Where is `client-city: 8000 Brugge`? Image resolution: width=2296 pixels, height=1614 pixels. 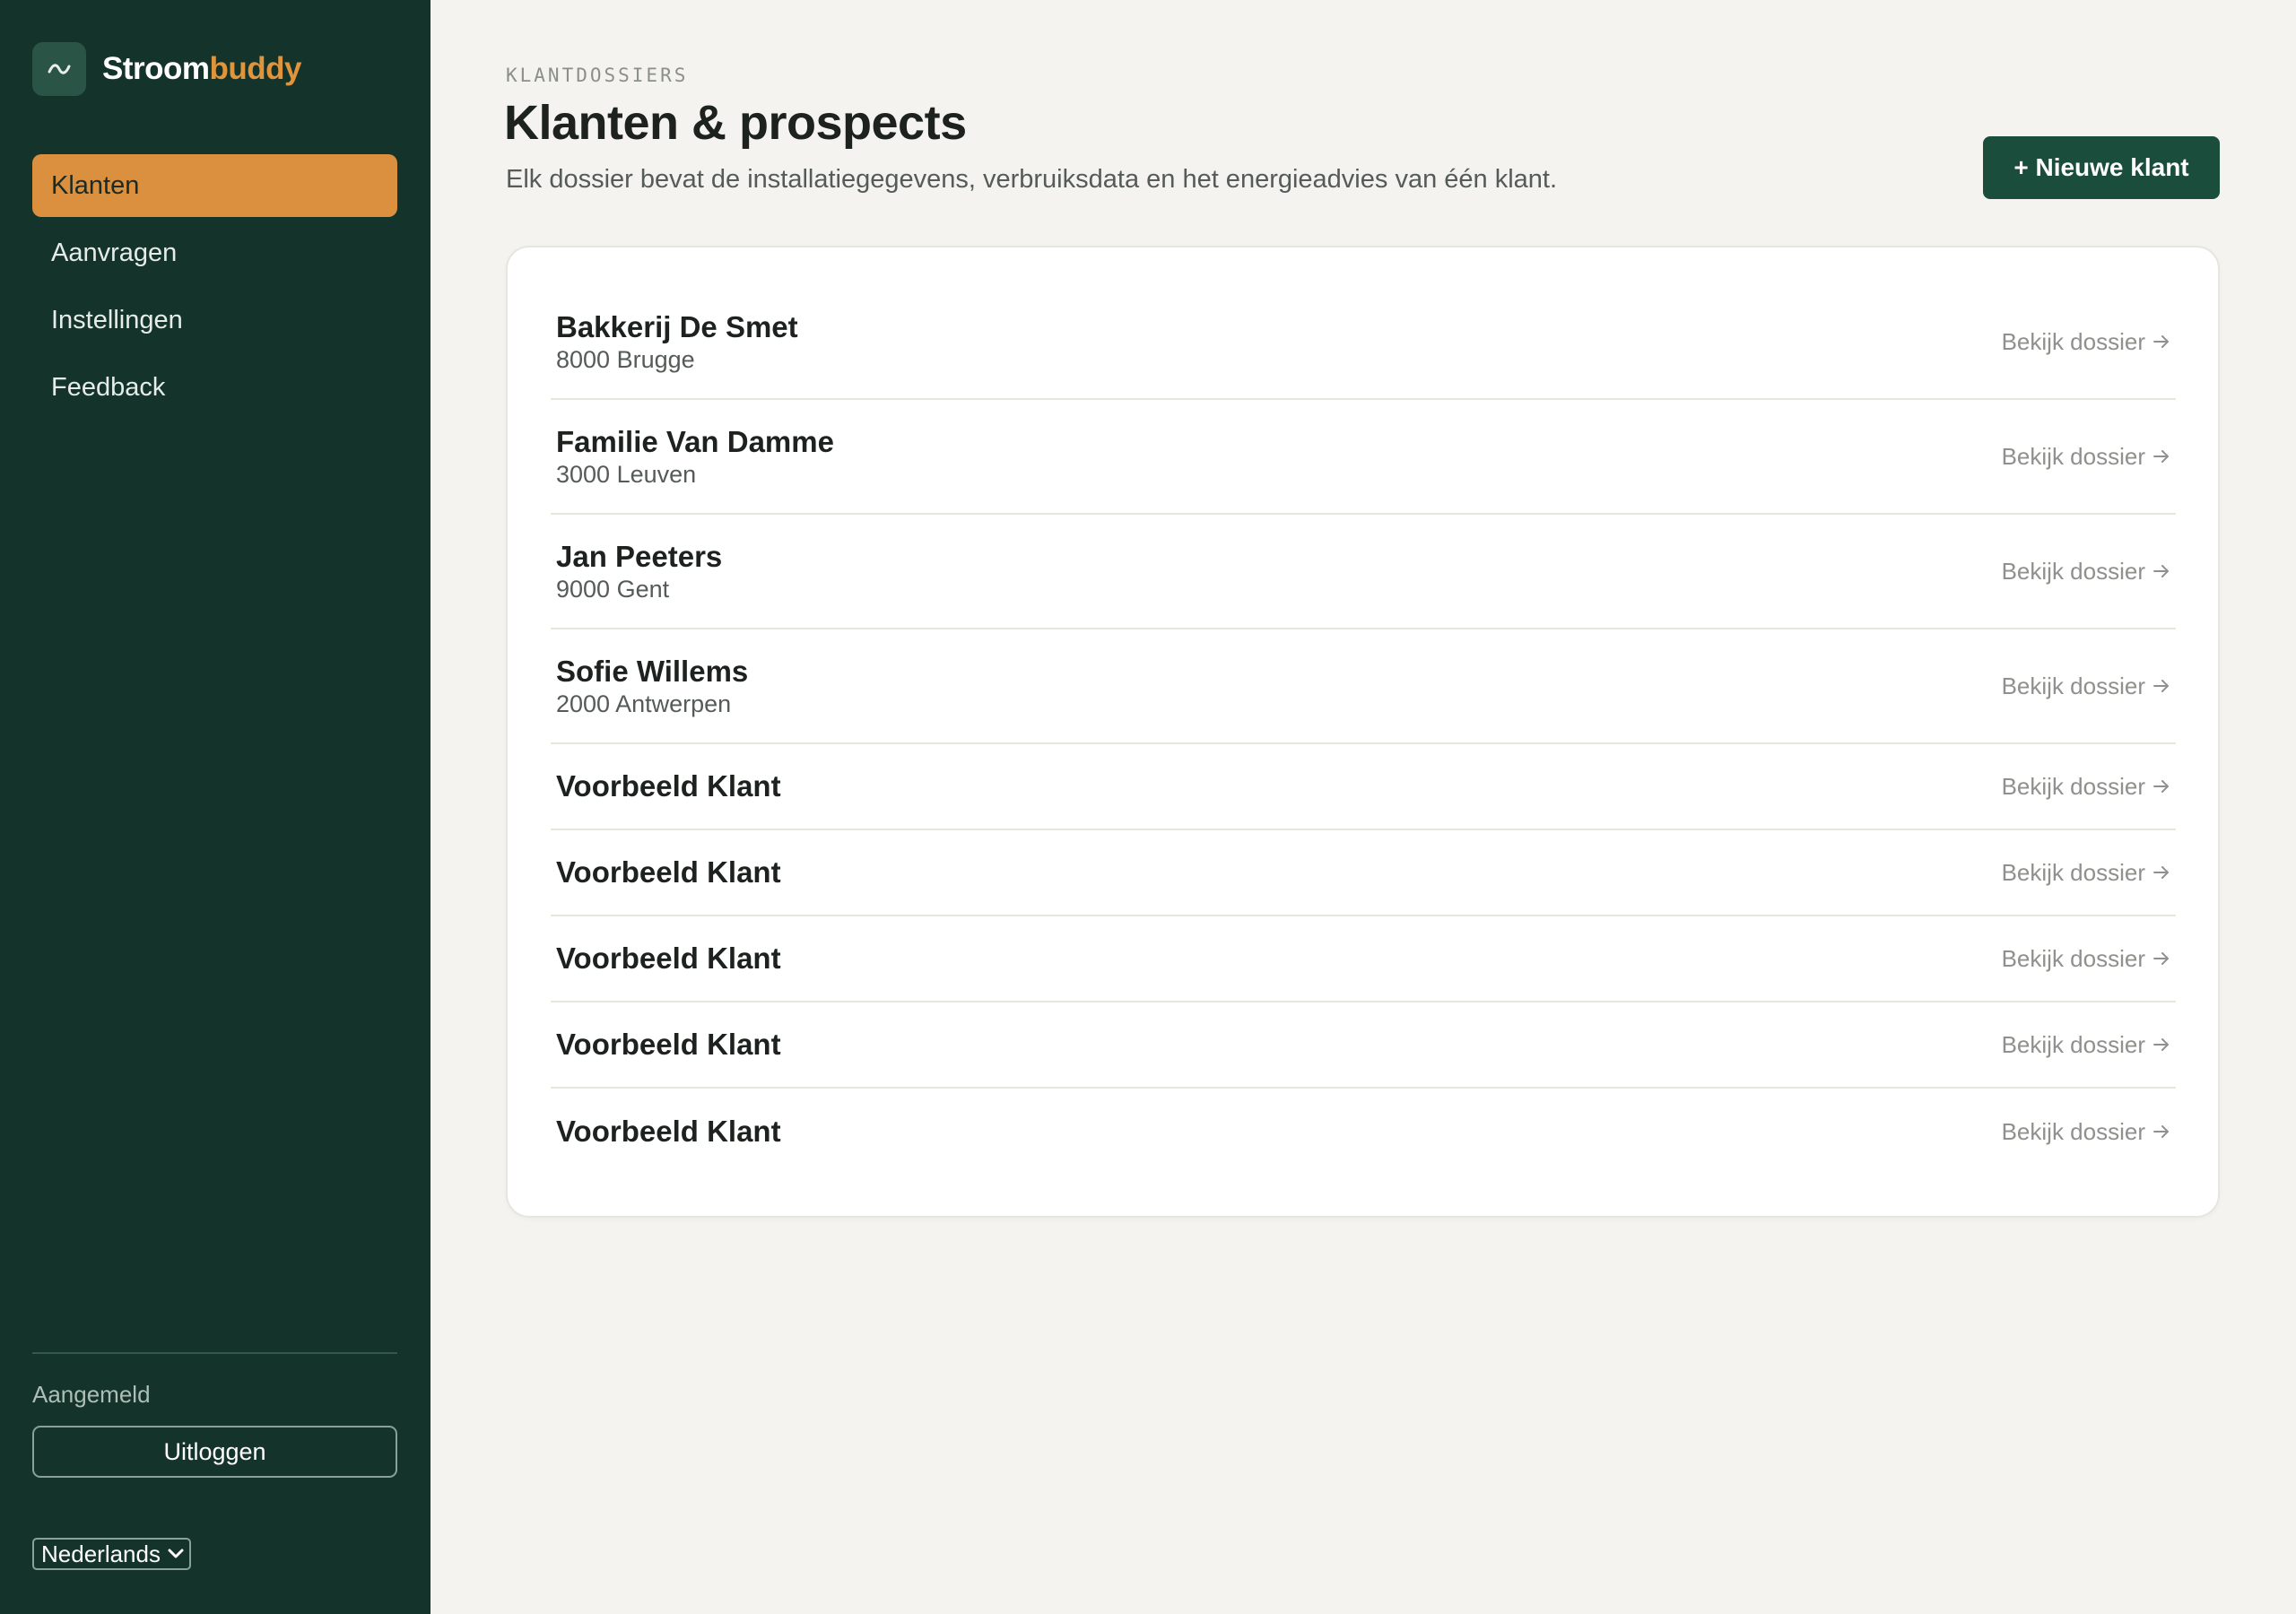 client-city: 8000 Brugge is located at coordinates (625, 359).